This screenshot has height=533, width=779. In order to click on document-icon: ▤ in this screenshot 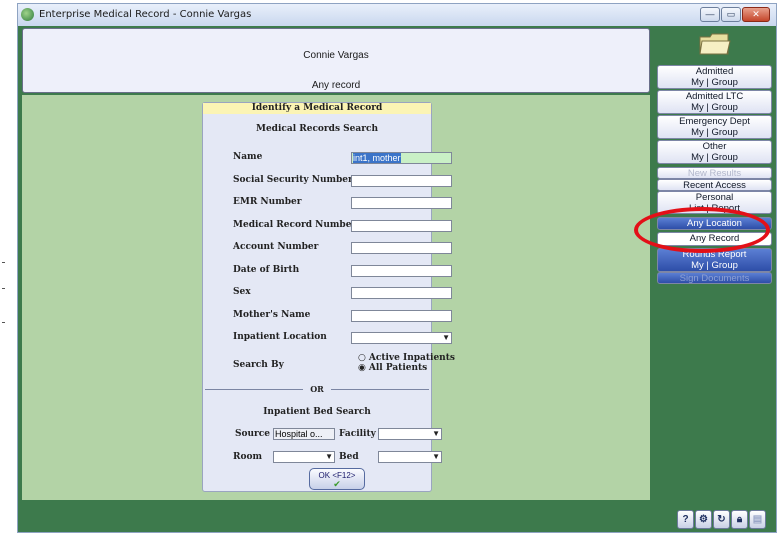, I will do `click(757, 519)`.